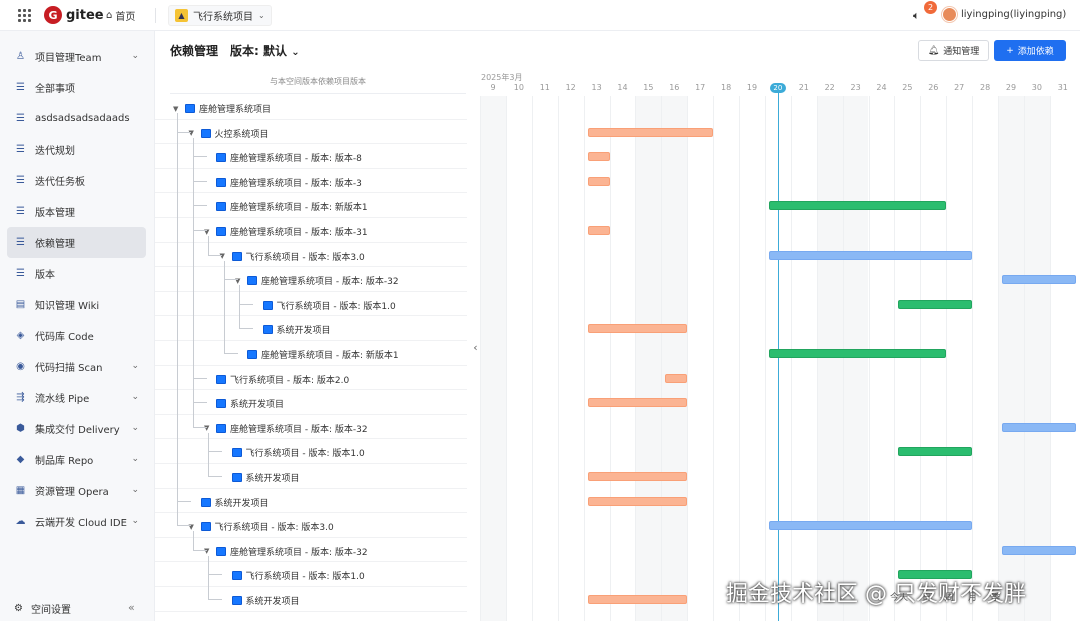  Describe the element at coordinates (76, 397) in the screenshot. I see `sidebar-item: ⇶ 流水线 Pipe ⌄` at that location.